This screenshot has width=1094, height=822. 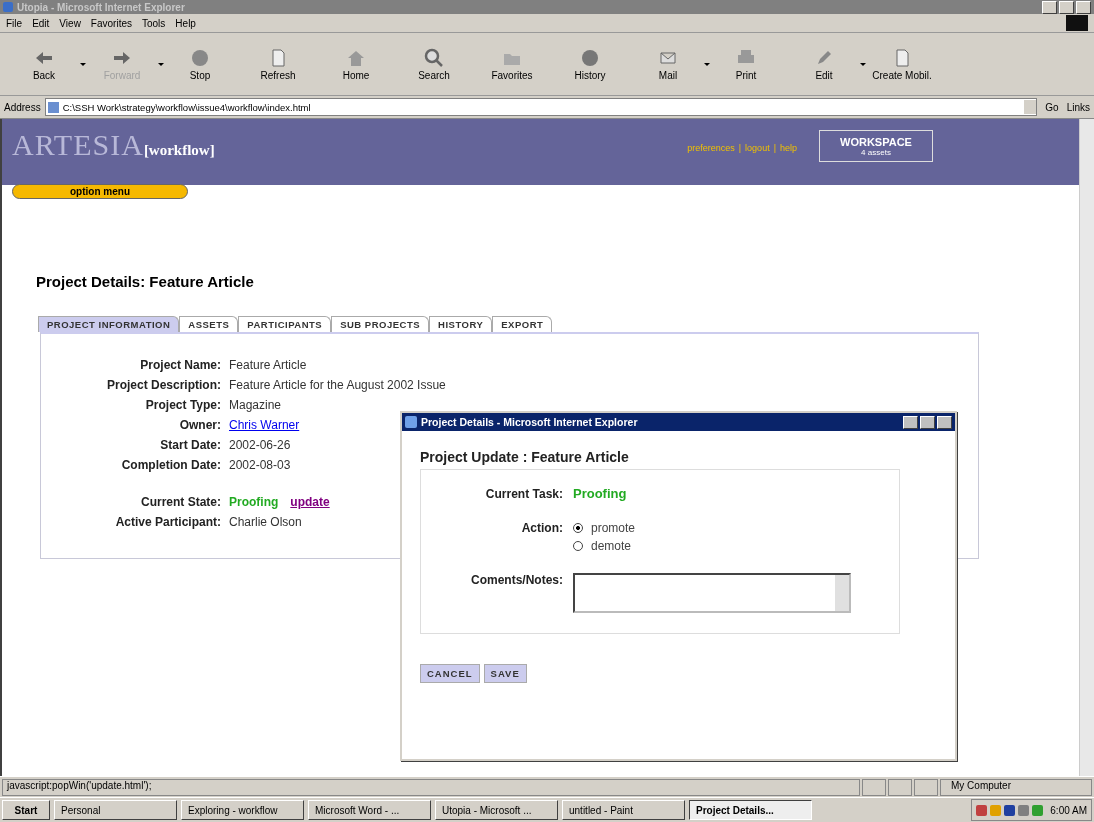 What do you see at coordinates (260, 465) in the screenshot?
I see `field-value: 2002-08-03` at bounding box center [260, 465].